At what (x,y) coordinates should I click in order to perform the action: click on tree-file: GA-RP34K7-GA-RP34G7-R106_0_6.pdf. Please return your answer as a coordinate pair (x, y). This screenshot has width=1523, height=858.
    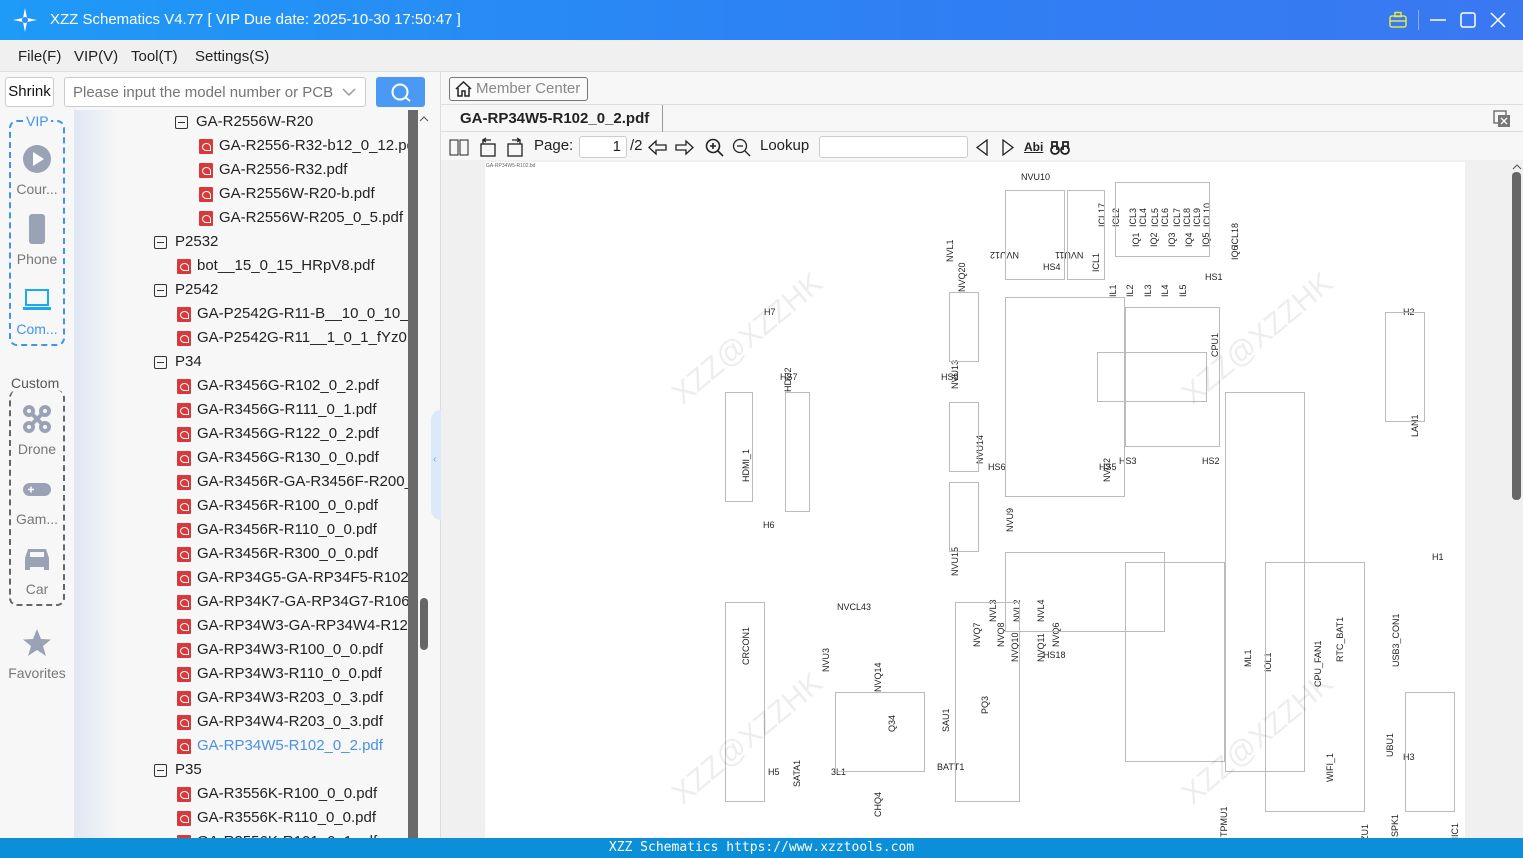
    Looking at the image, I should click on (292, 602).